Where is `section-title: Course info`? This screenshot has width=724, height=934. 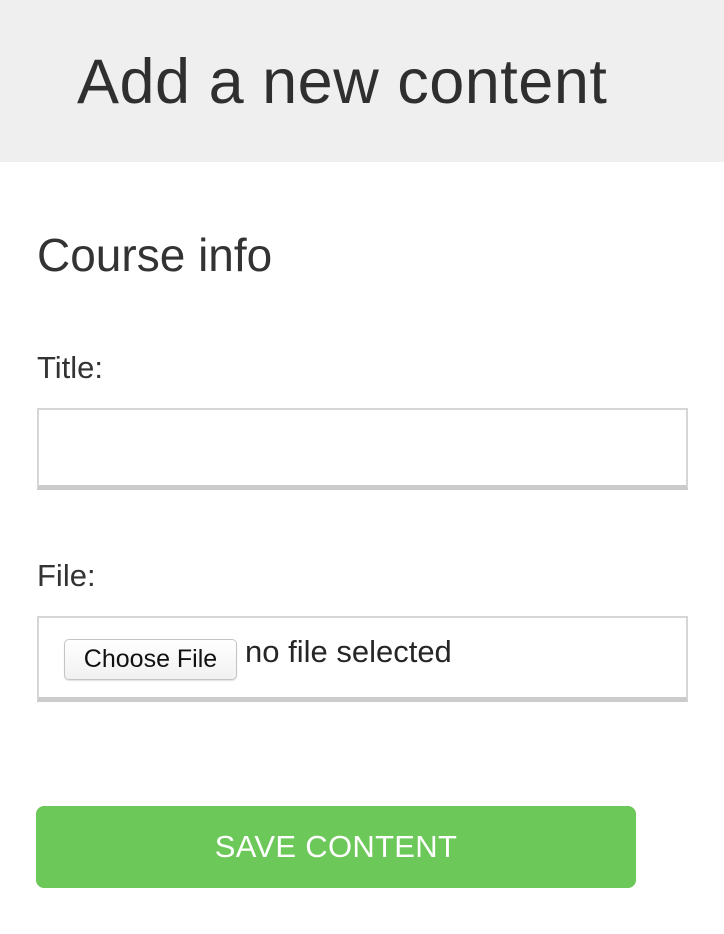 section-title: Course info is located at coordinates (155, 255).